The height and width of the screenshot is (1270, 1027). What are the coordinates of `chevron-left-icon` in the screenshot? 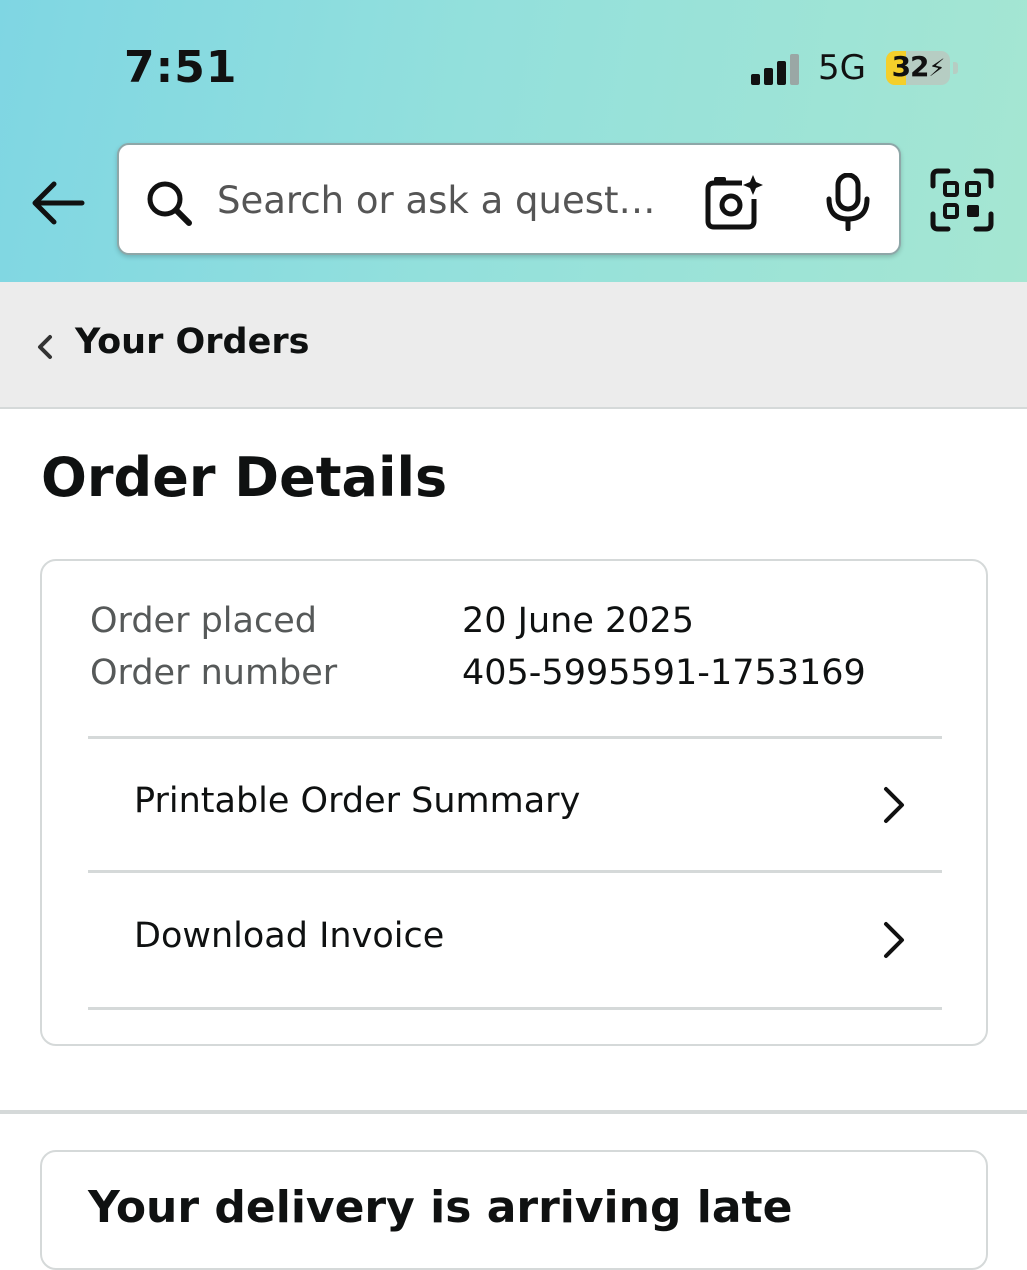 It's located at (45, 347).